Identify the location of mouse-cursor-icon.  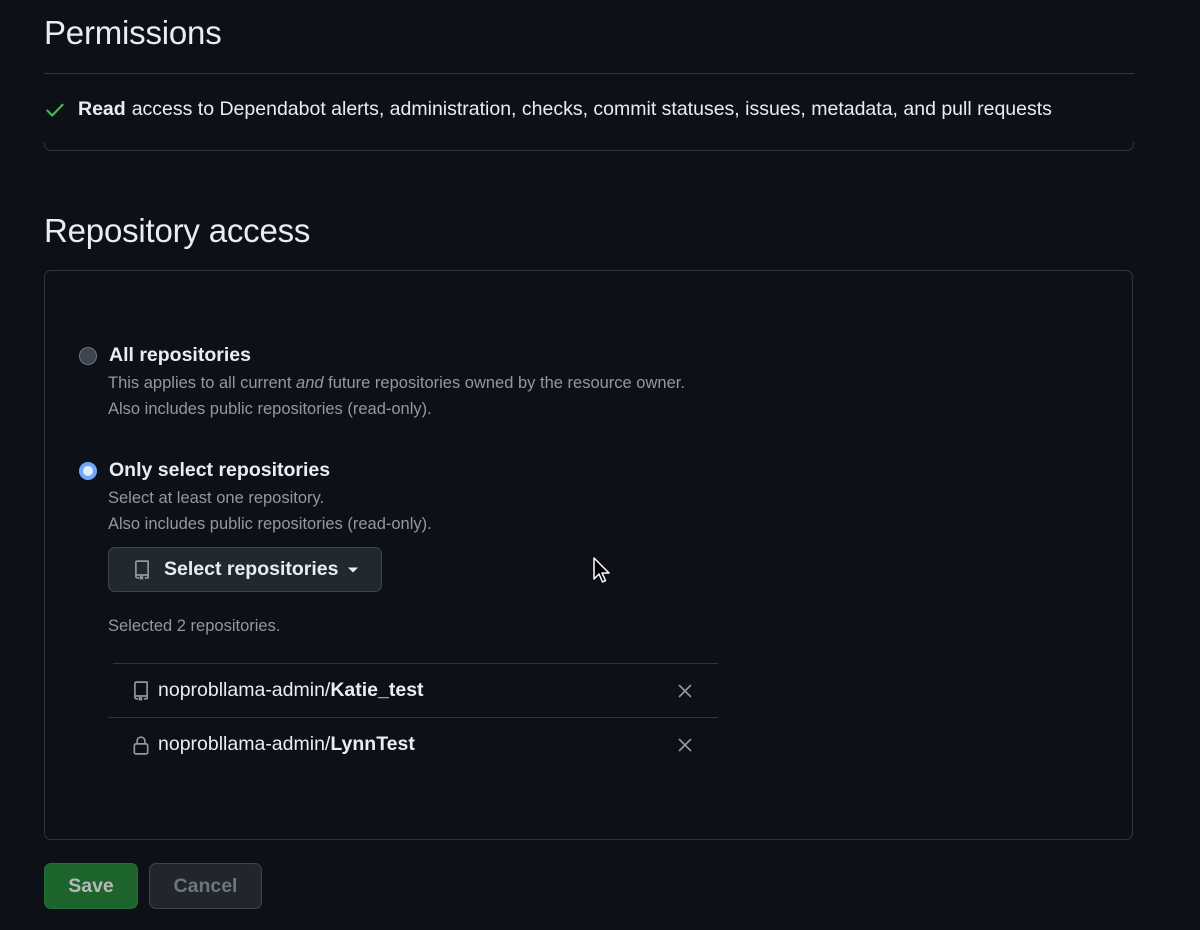
(602, 573).